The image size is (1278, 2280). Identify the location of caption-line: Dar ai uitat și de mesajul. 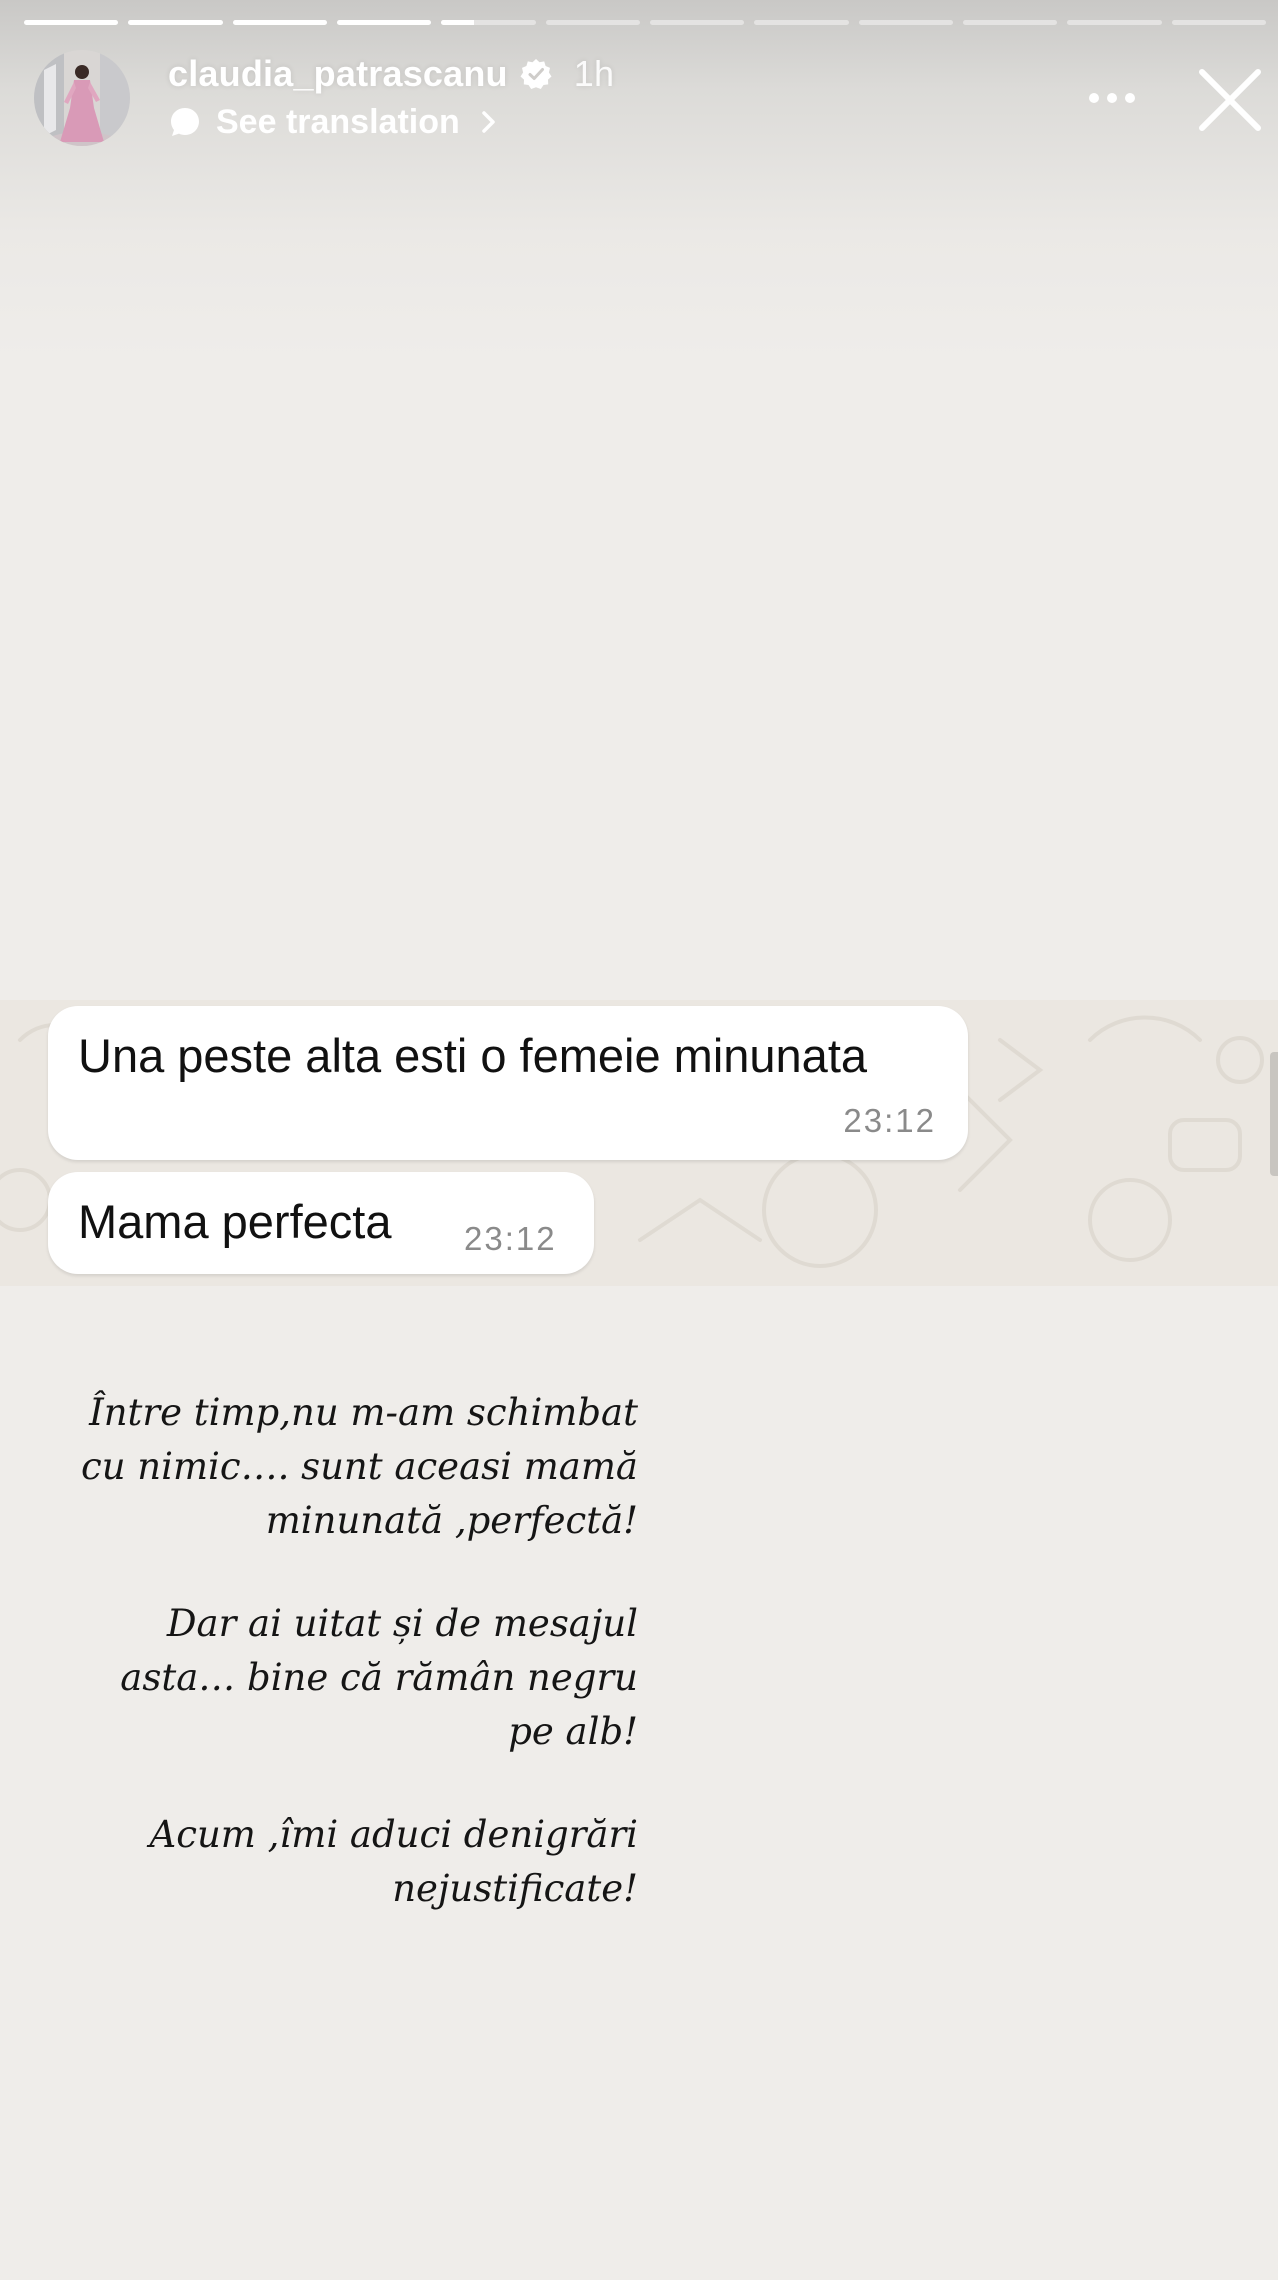
(402, 1623).